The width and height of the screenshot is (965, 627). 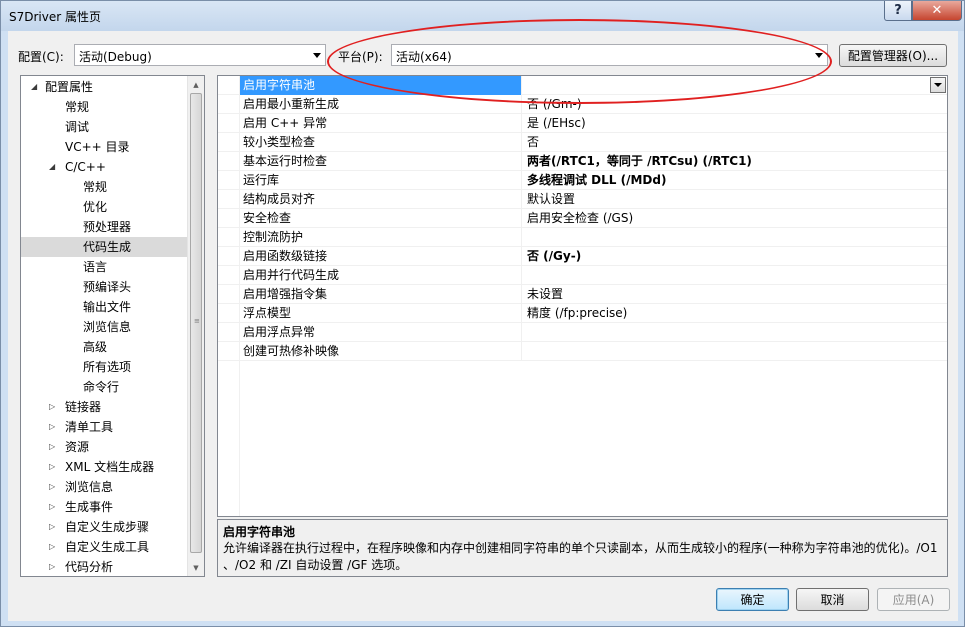 What do you see at coordinates (104, 167) in the screenshot?
I see `tree-item: ◢ C/C++` at bounding box center [104, 167].